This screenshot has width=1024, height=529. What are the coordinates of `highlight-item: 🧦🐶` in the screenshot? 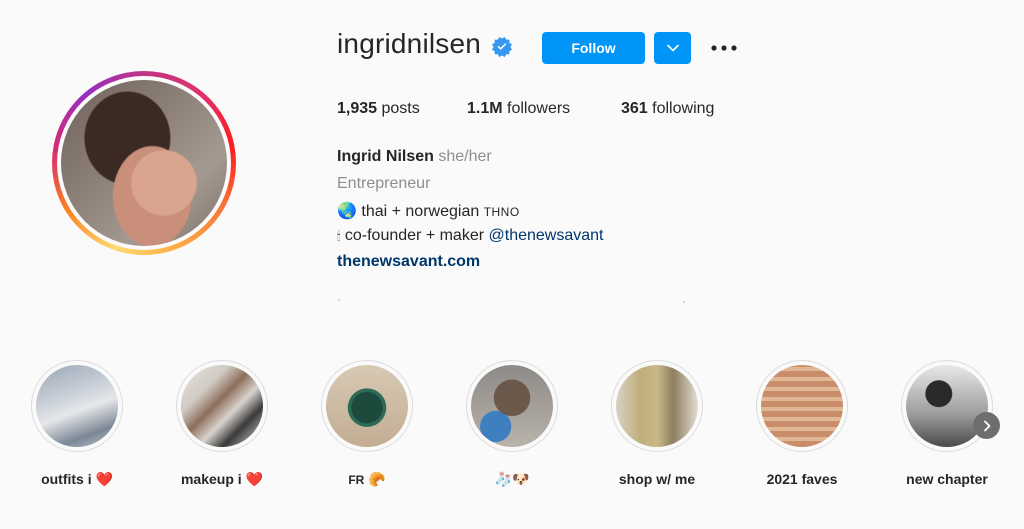 It's located at (512, 424).